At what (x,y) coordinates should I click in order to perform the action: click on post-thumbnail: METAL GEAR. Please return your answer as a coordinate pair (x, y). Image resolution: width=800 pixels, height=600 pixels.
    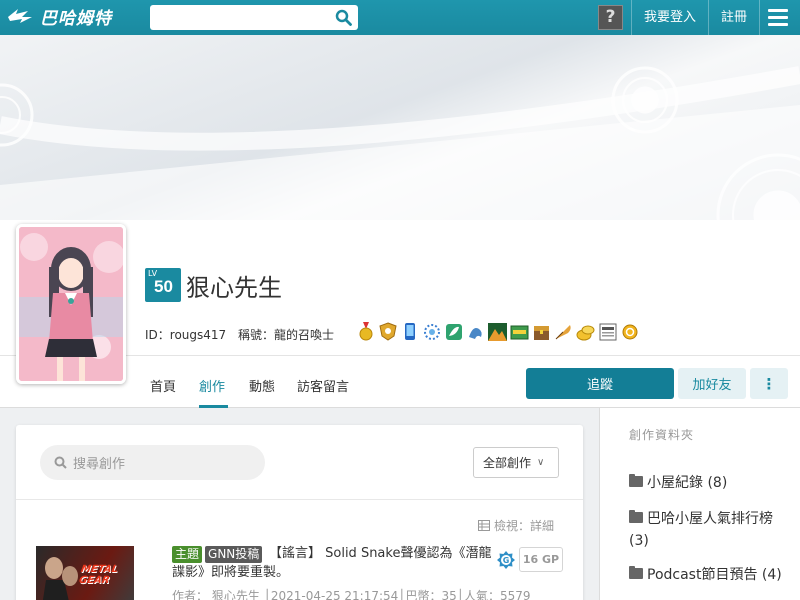
    Looking at the image, I should click on (85, 573).